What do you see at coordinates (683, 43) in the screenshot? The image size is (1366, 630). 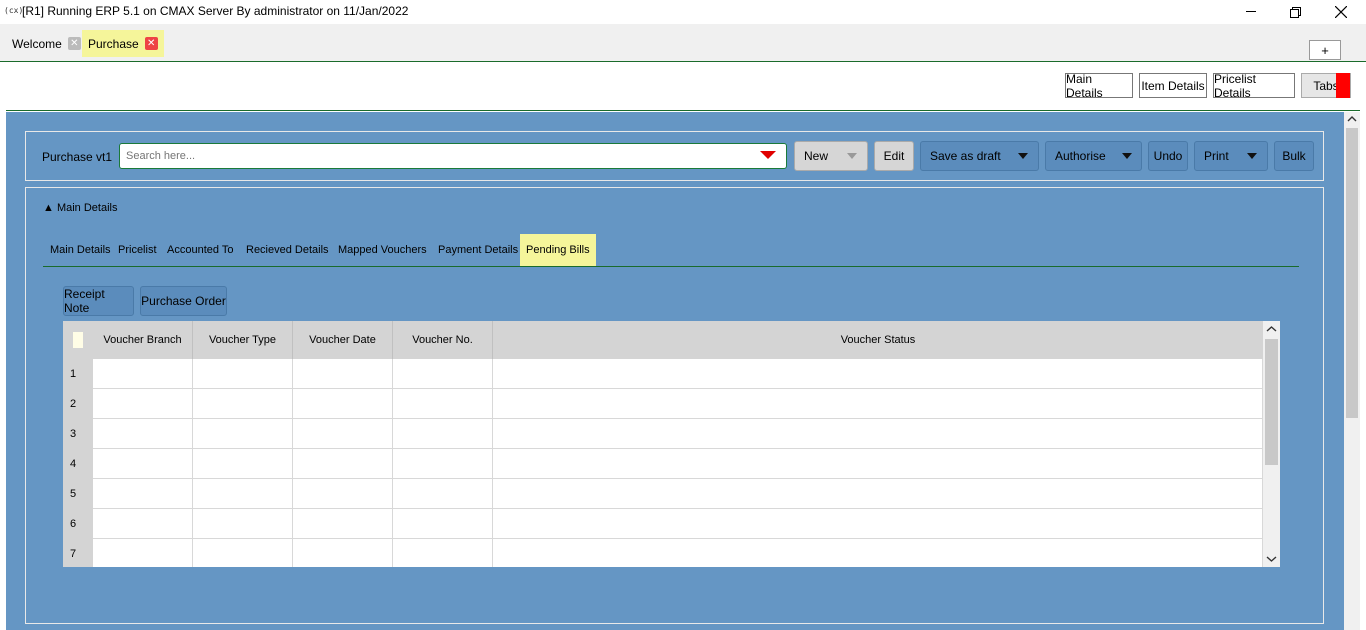 I see `document-tab-strip` at bounding box center [683, 43].